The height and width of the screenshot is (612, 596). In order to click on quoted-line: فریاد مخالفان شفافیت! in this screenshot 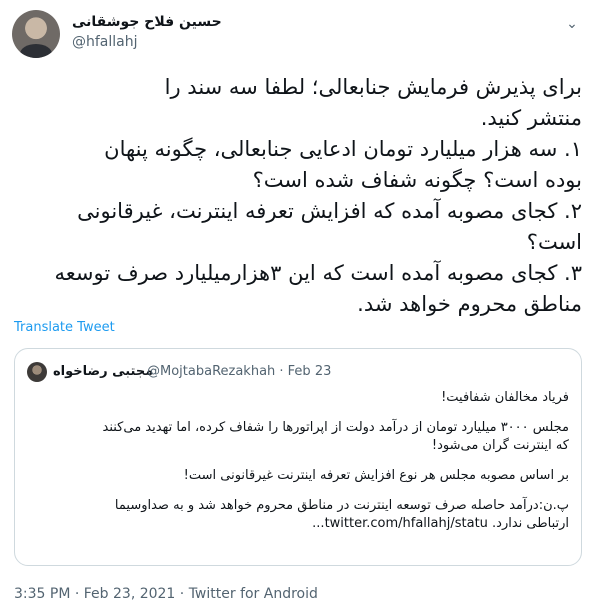, I will do `click(505, 397)`.